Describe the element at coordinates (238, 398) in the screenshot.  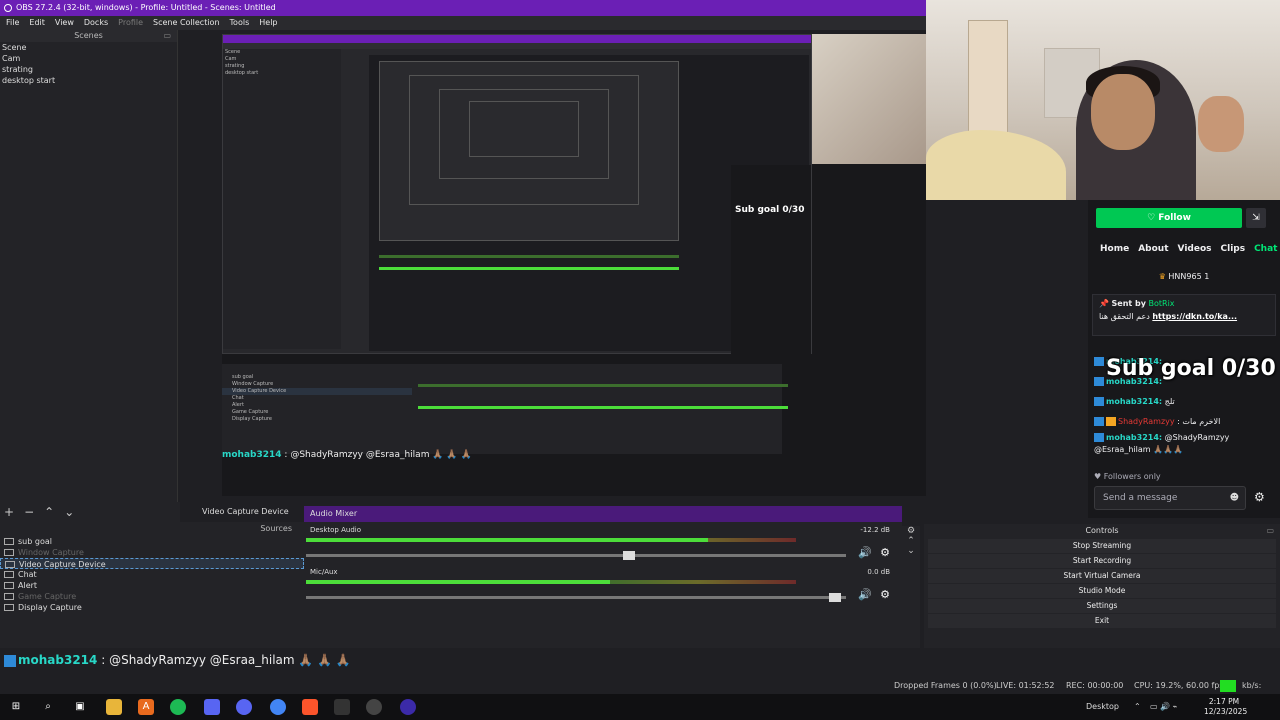
I see `nested-source-item: Chat` at that location.